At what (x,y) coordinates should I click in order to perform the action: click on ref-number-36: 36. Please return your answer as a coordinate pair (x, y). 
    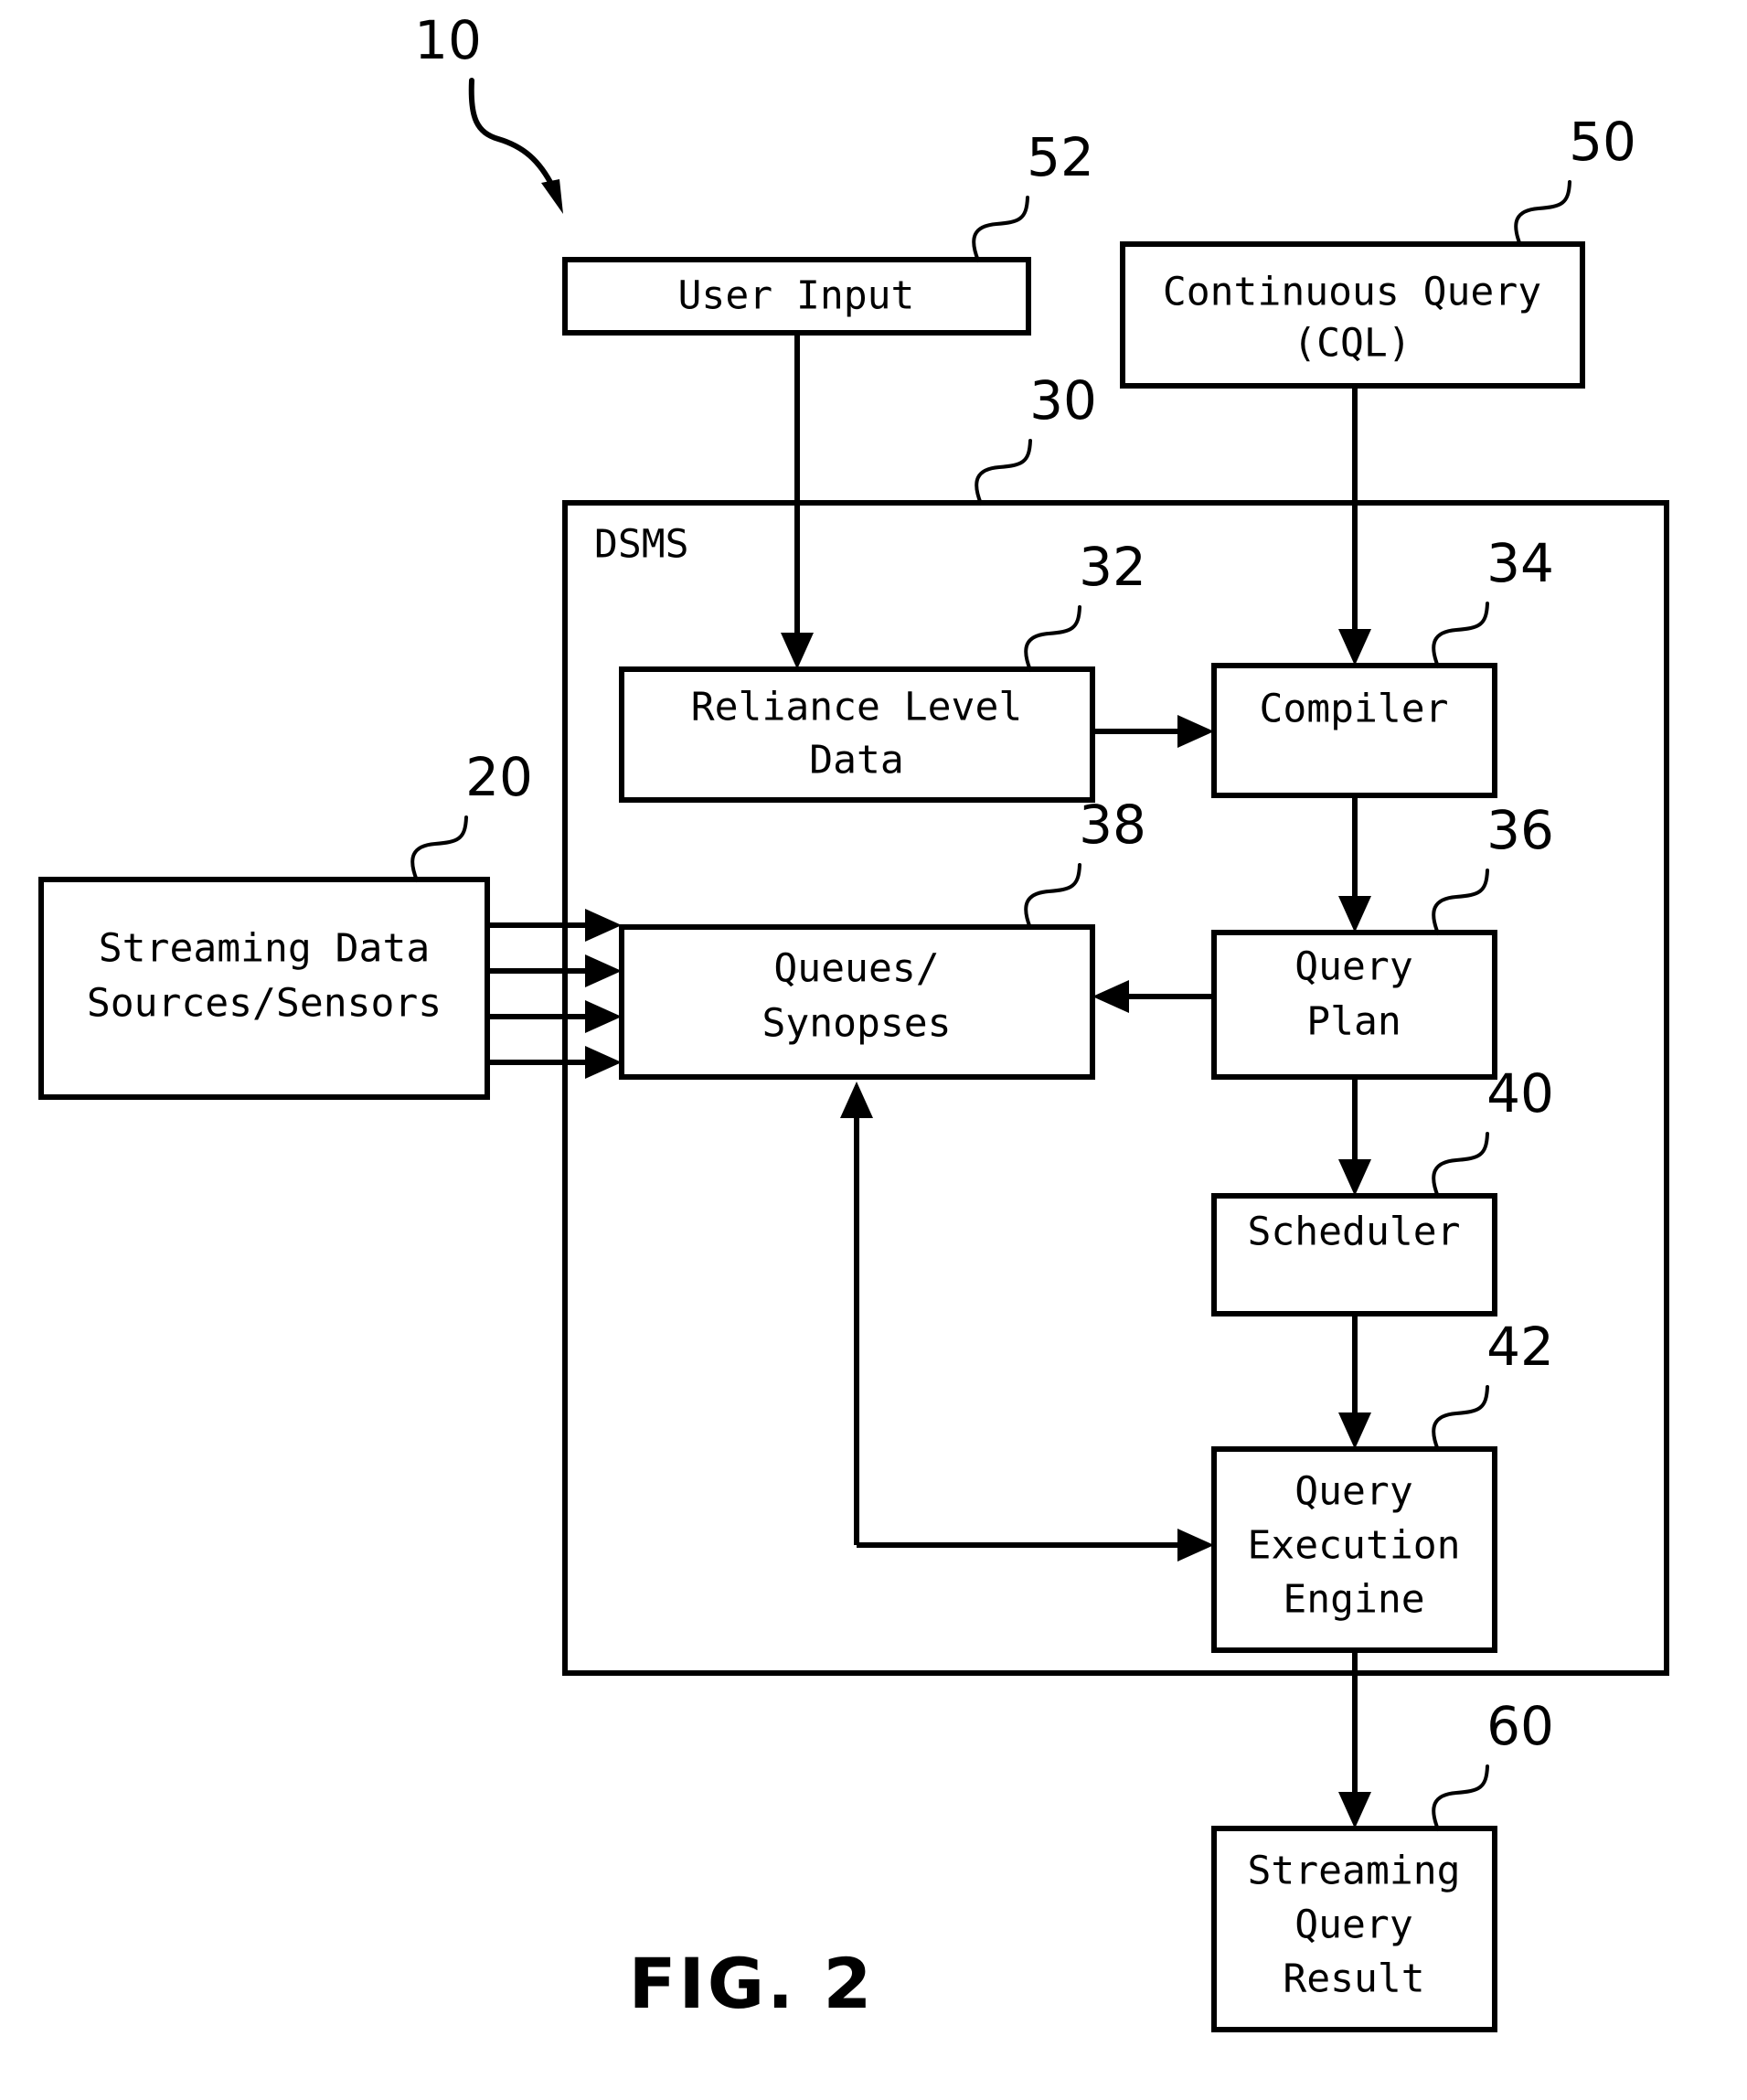
    Looking at the image, I should click on (1520, 830).